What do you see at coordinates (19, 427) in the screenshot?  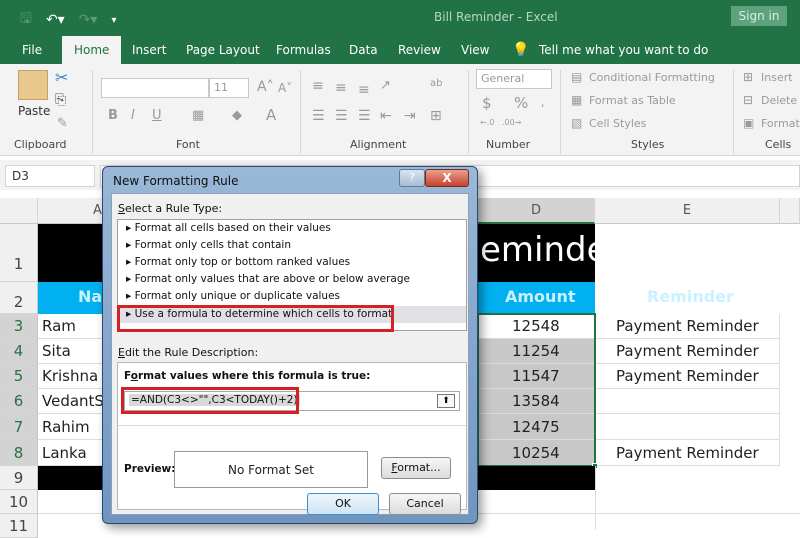 I see `row-header-7: 7` at bounding box center [19, 427].